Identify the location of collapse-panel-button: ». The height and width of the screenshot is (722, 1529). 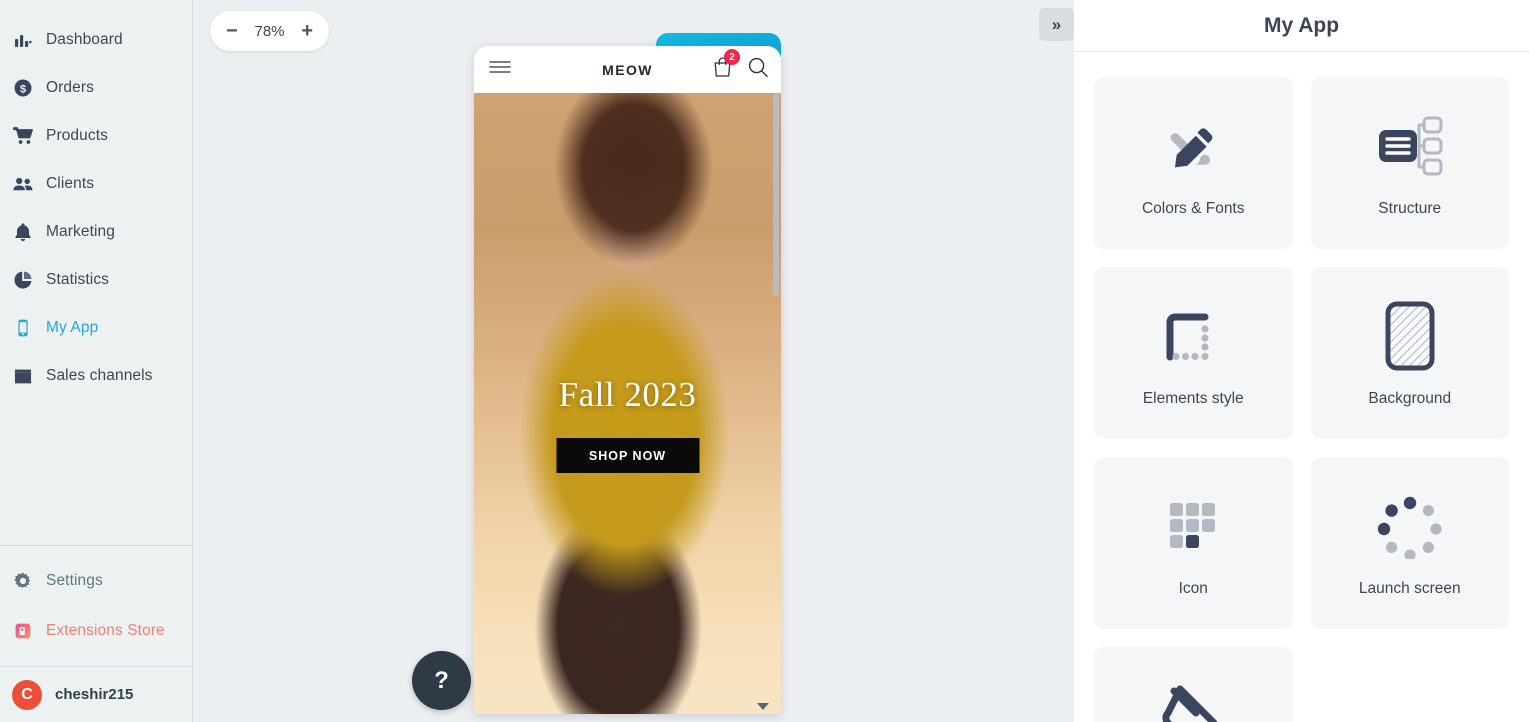
(1056, 24).